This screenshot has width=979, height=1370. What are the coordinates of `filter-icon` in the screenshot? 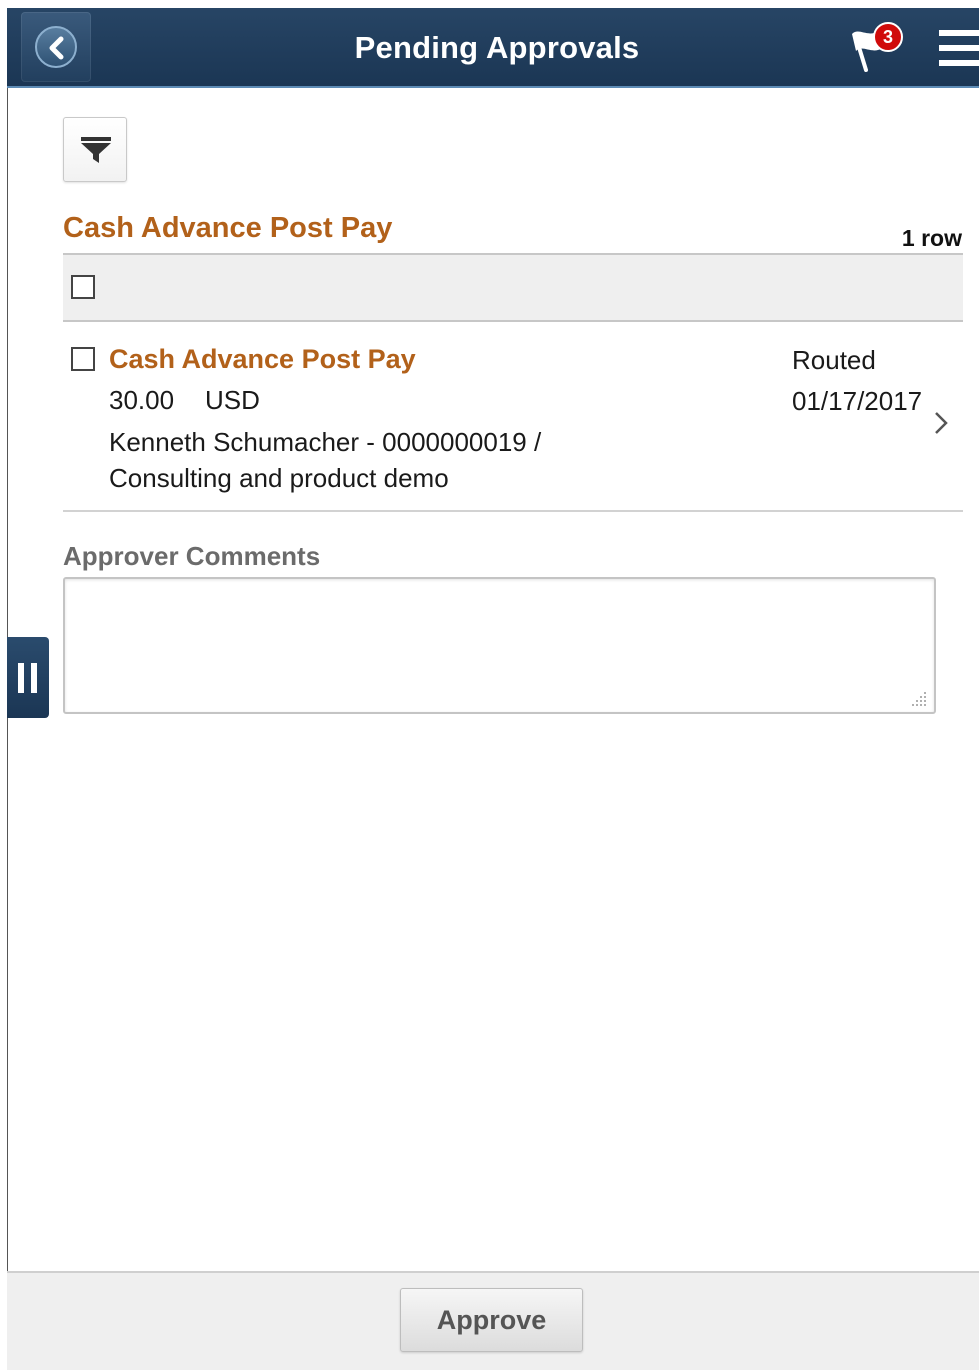 It's located at (96, 150).